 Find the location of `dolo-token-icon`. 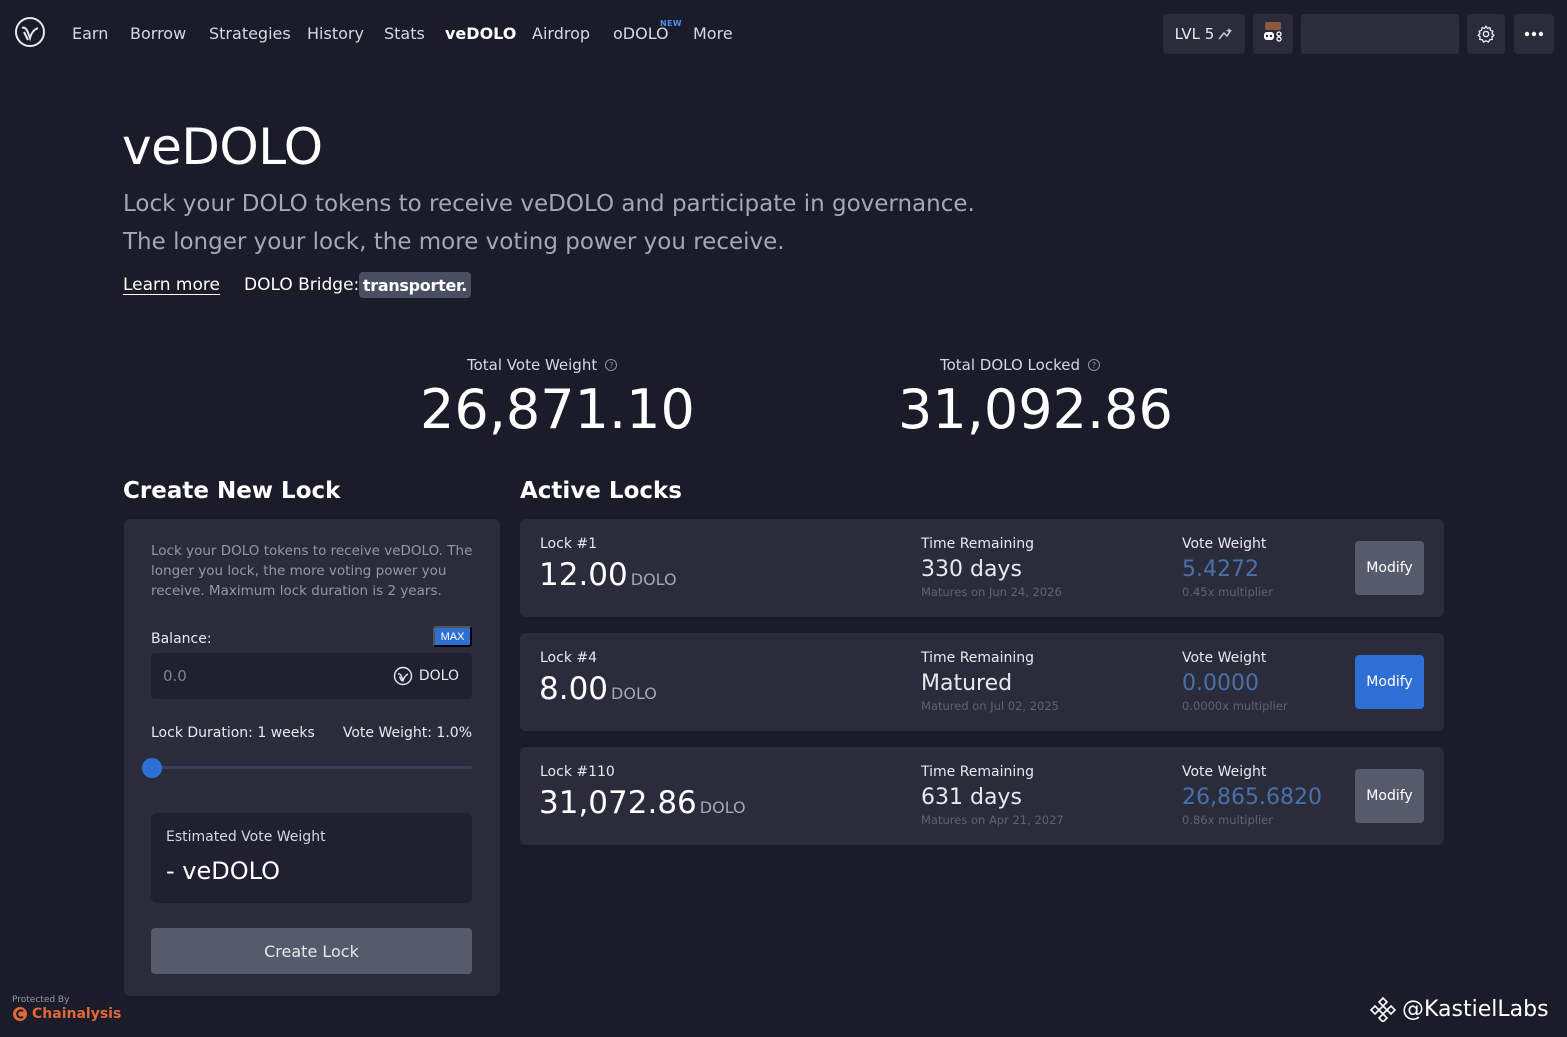

dolo-token-icon is located at coordinates (403, 676).